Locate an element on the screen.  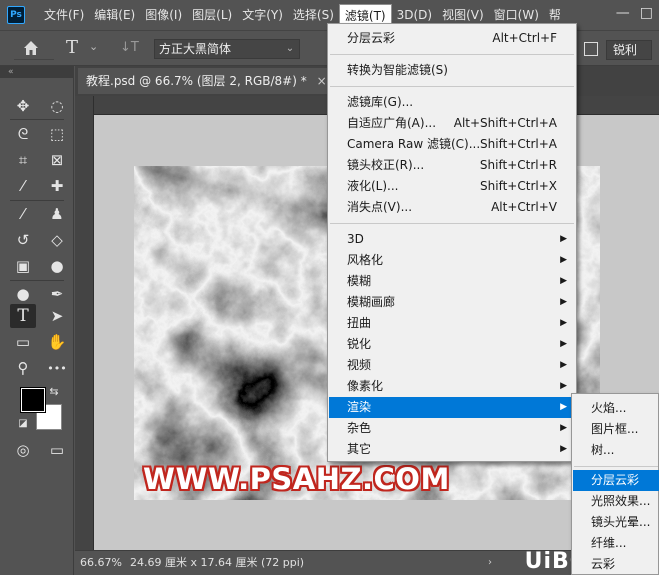
menu-item-label: 转换为智能滤镜(S) is located at coordinates (397, 70).